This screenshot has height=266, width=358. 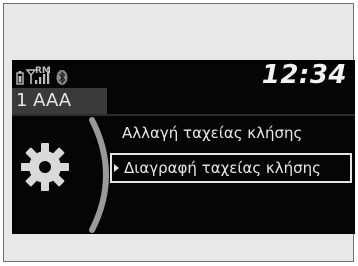 What do you see at coordinates (43, 71) in the screenshot?
I see `roaming-indicator: RM` at bounding box center [43, 71].